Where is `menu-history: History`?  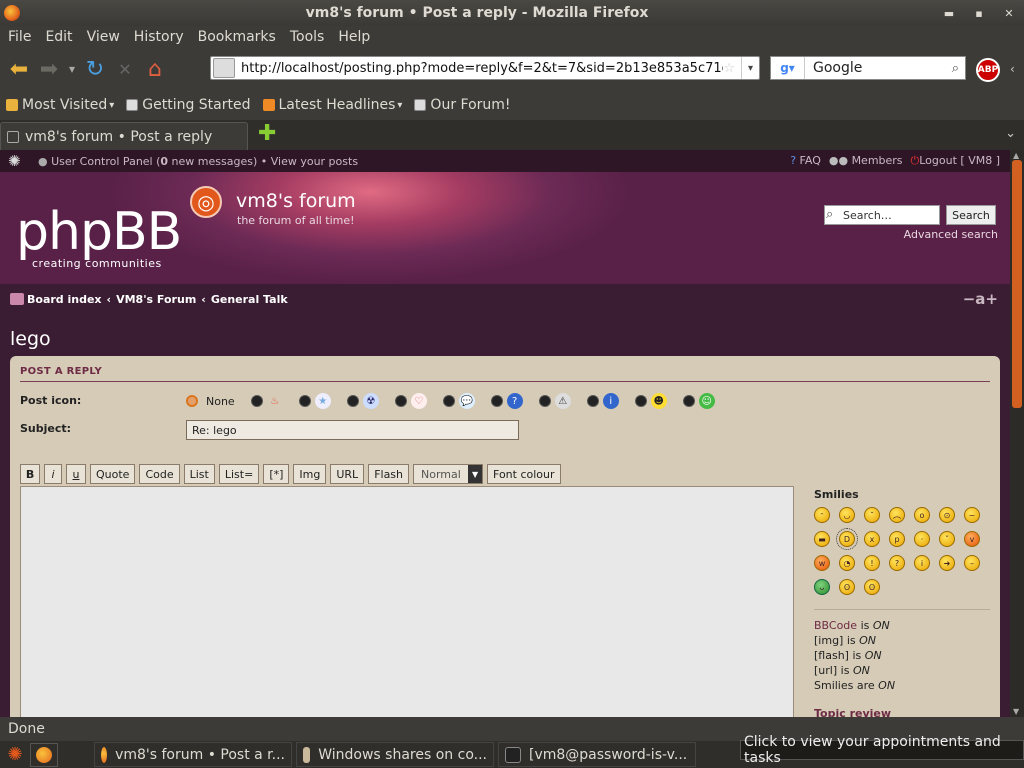 menu-history: History is located at coordinates (159, 37).